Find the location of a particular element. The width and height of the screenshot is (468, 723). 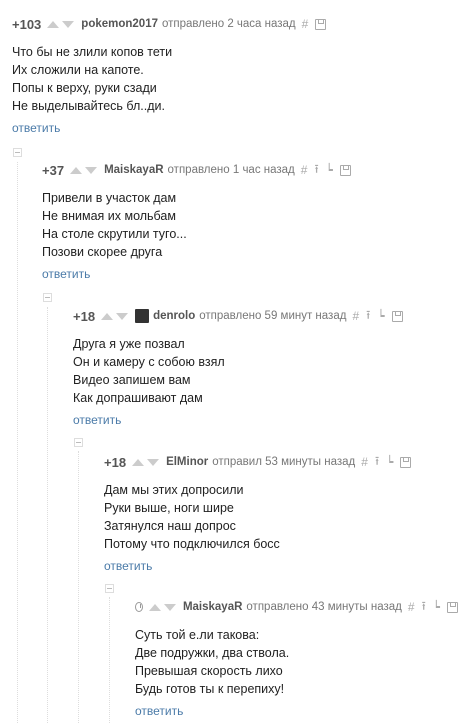

comment-line: Потому что подключился босс is located at coordinates (192, 544).